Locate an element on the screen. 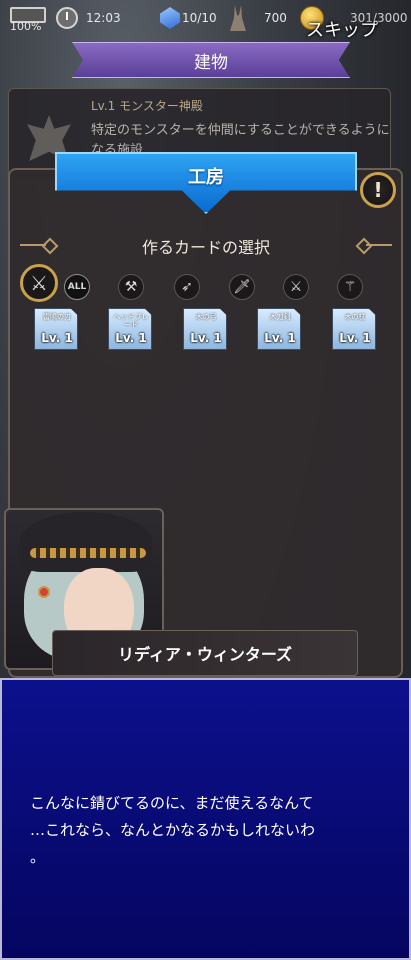 The height and width of the screenshot is (960, 411). section-title: 作るカードの選択 is located at coordinates (205, 247).